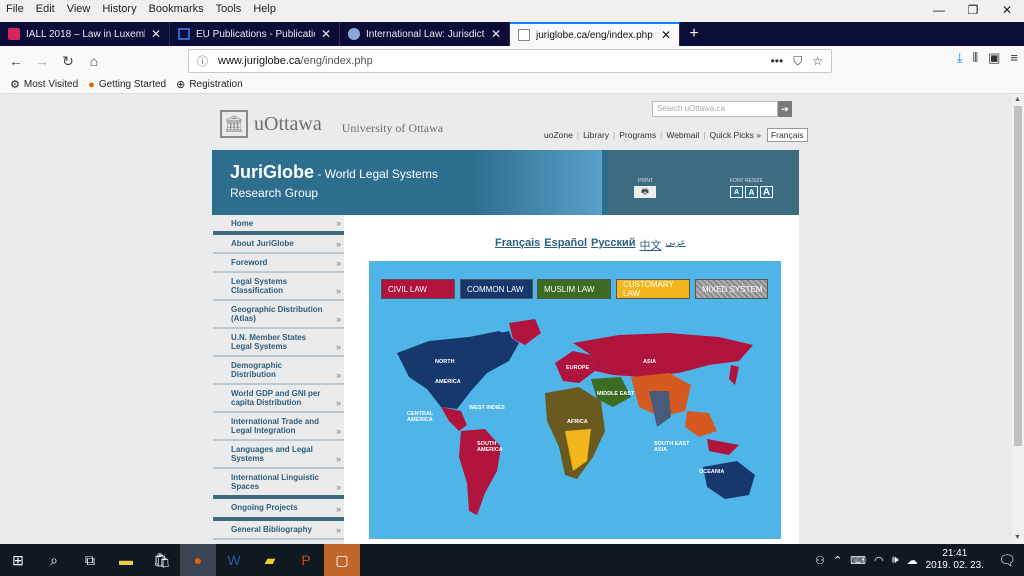 This screenshot has height=576, width=1024. What do you see at coordinates (198, 560) in the screenshot?
I see `firefox-taskbar-icon: ●` at bounding box center [198, 560].